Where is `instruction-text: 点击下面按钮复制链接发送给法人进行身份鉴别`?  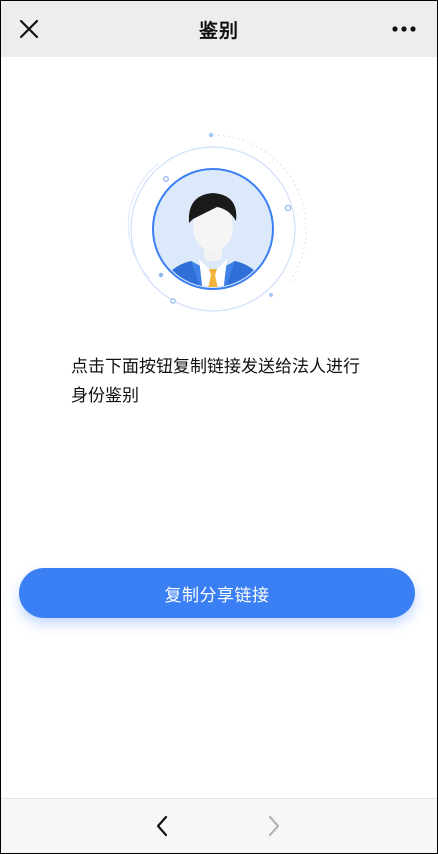 instruction-text: 点击下面按钮复制链接发送给法人进行身份鉴别 is located at coordinates (215, 381).